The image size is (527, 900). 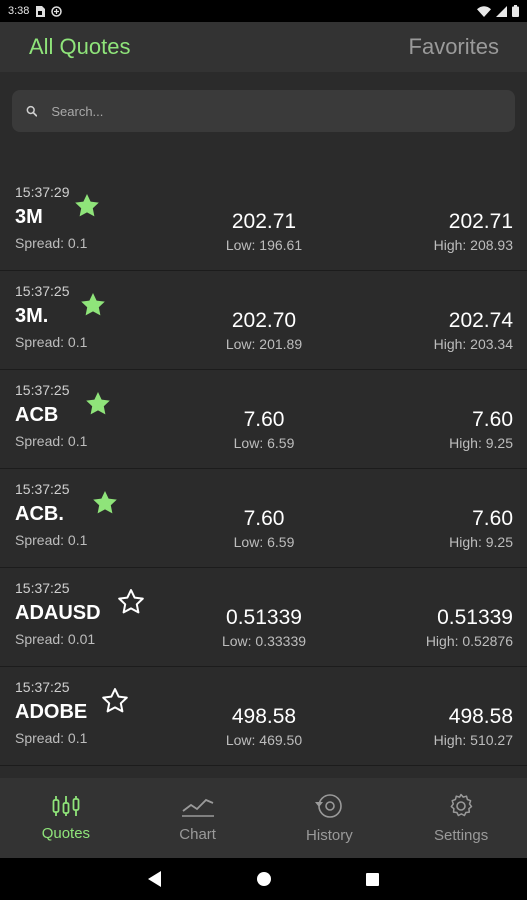 I want to click on nav-quotes: Quotes, so click(x=66, y=818).